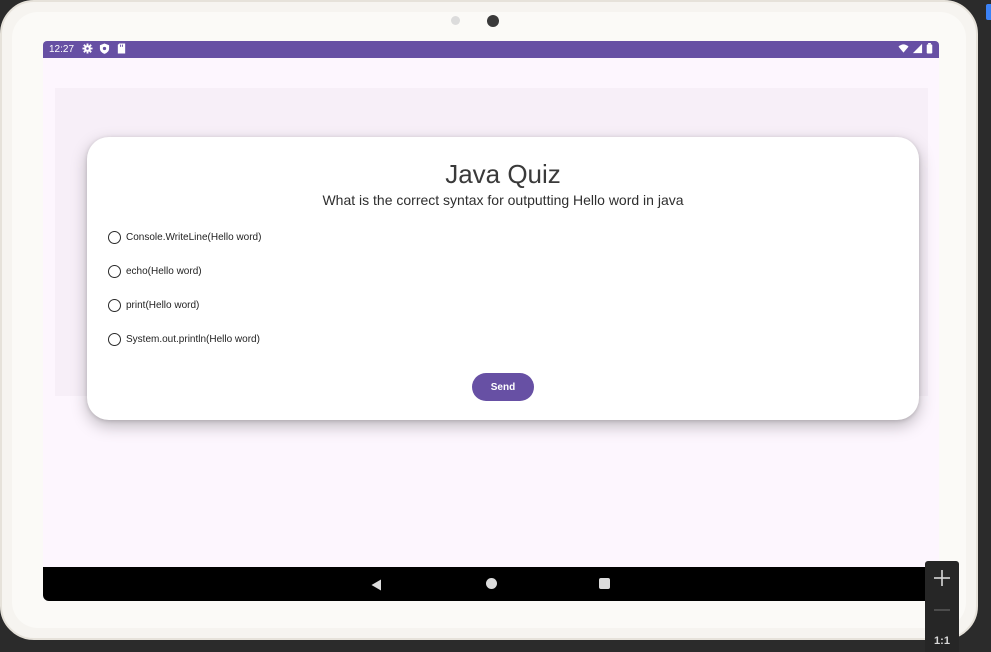 Image resolution: width=991 pixels, height=652 pixels. I want to click on settings-gear-icon, so click(87, 48).